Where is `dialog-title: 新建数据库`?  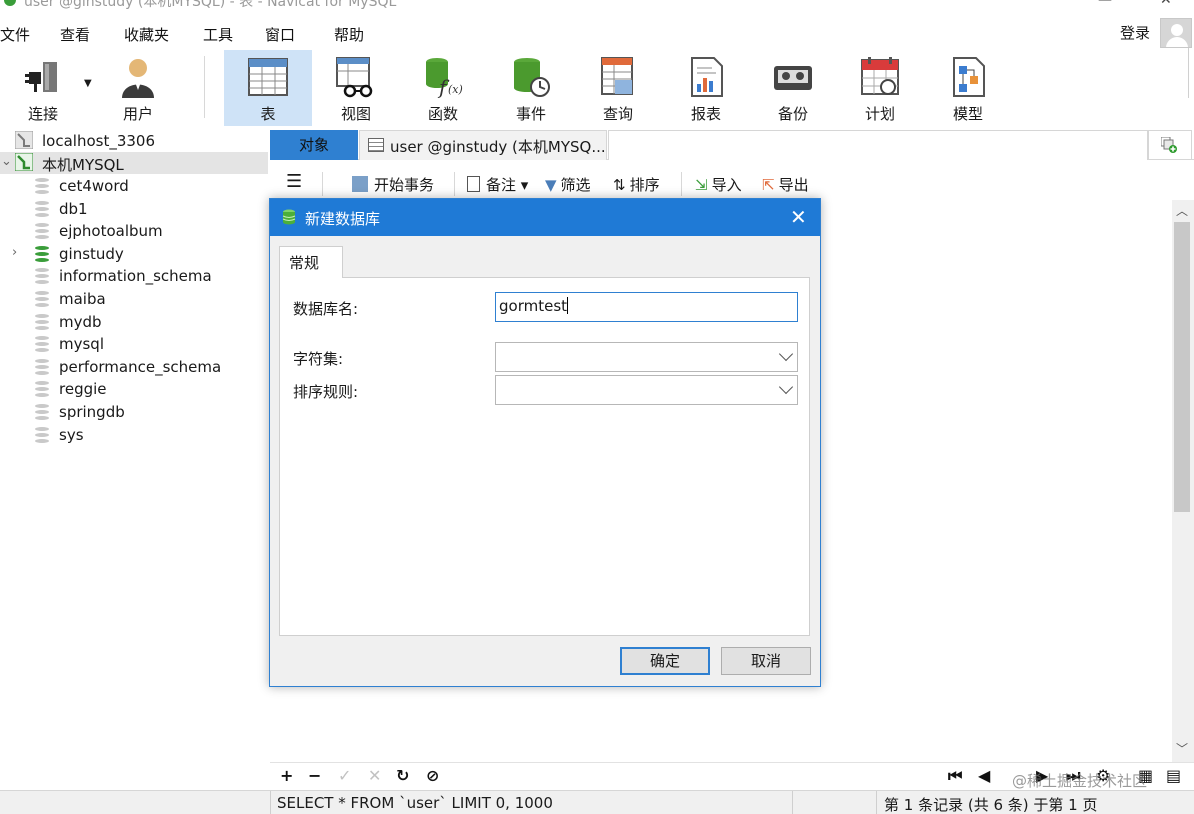
dialog-title: 新建数据库 is located at coordinates (343, 219).